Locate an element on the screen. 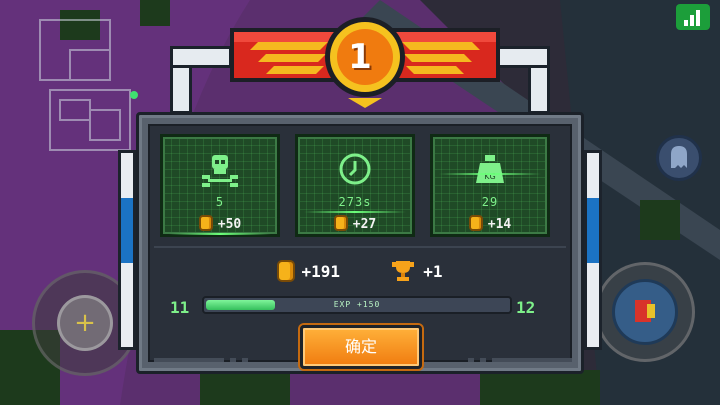 The height and width of the screenshot is (405, 720). plus-icon: + is located at coordinates (85, 323).